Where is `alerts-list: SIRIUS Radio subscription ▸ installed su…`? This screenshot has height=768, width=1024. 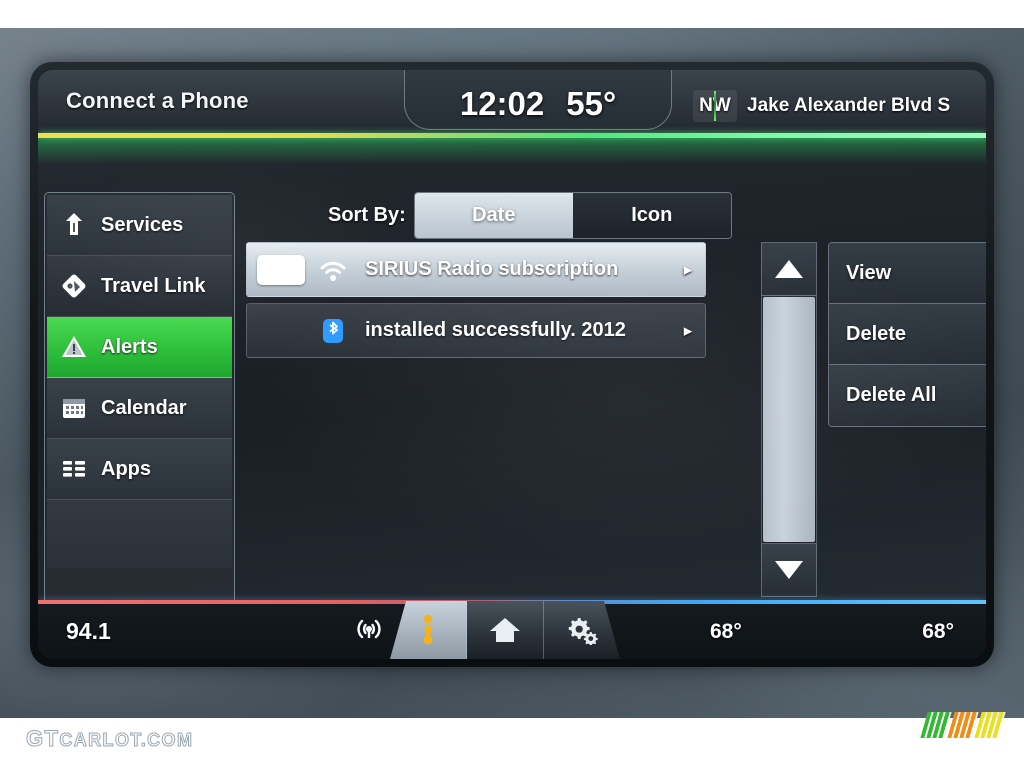
alerts-list: SIRIUS Radio subscription ▸ installed su… is located at coordinates (476, 303).